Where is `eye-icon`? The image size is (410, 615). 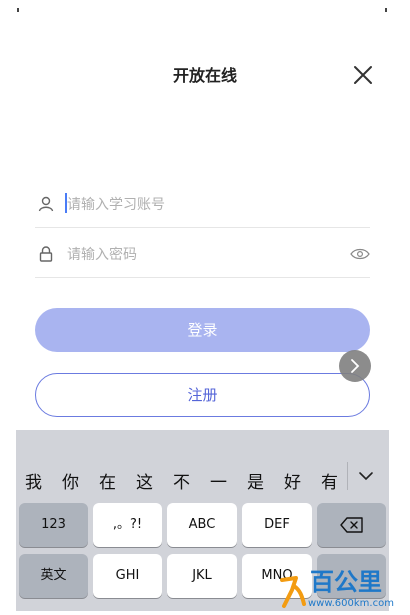 eye-icon is located at coordinates (360, 254).